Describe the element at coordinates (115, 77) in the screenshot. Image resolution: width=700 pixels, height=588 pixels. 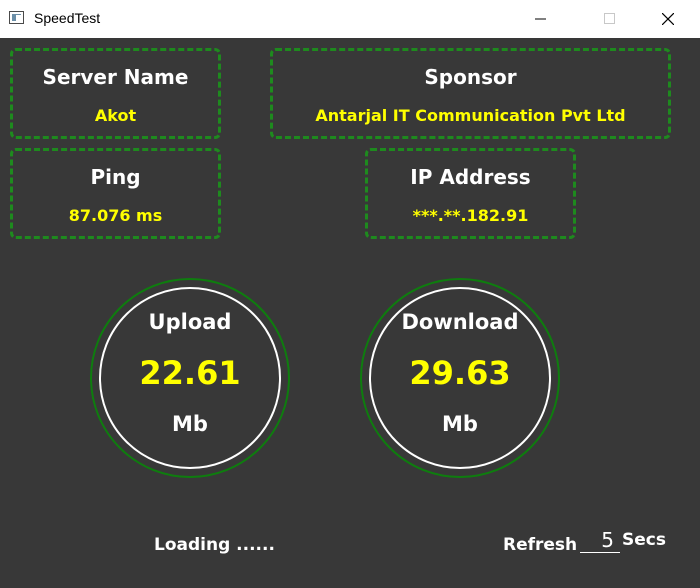
I see `server-name-label: Server Name` at that location.